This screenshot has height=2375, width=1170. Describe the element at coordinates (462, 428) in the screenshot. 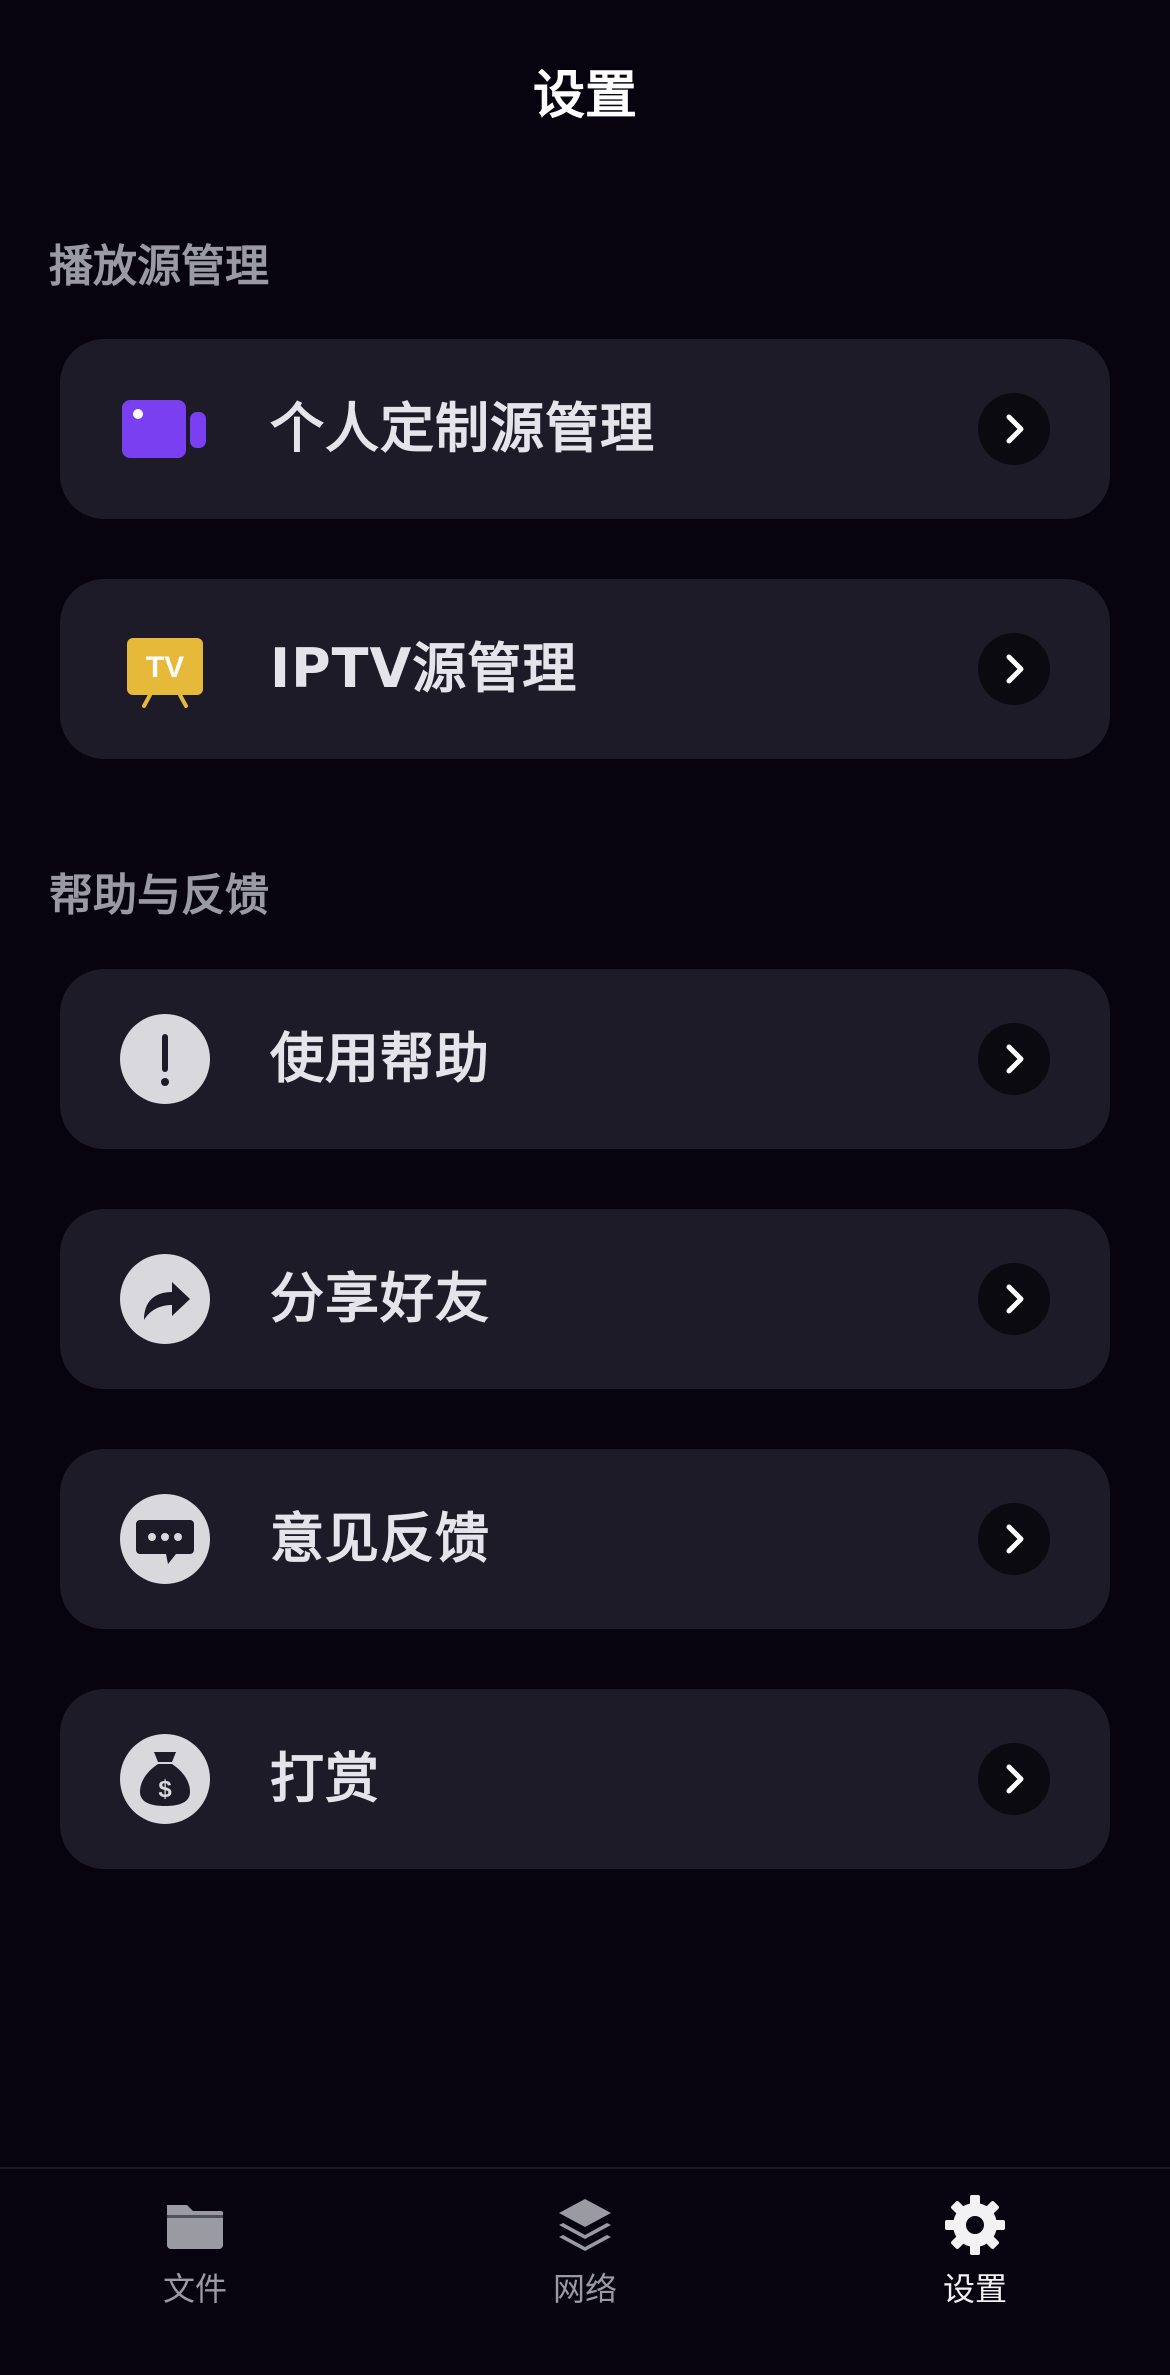

I see `custom-source-label: 个人定制源管理` at that location.